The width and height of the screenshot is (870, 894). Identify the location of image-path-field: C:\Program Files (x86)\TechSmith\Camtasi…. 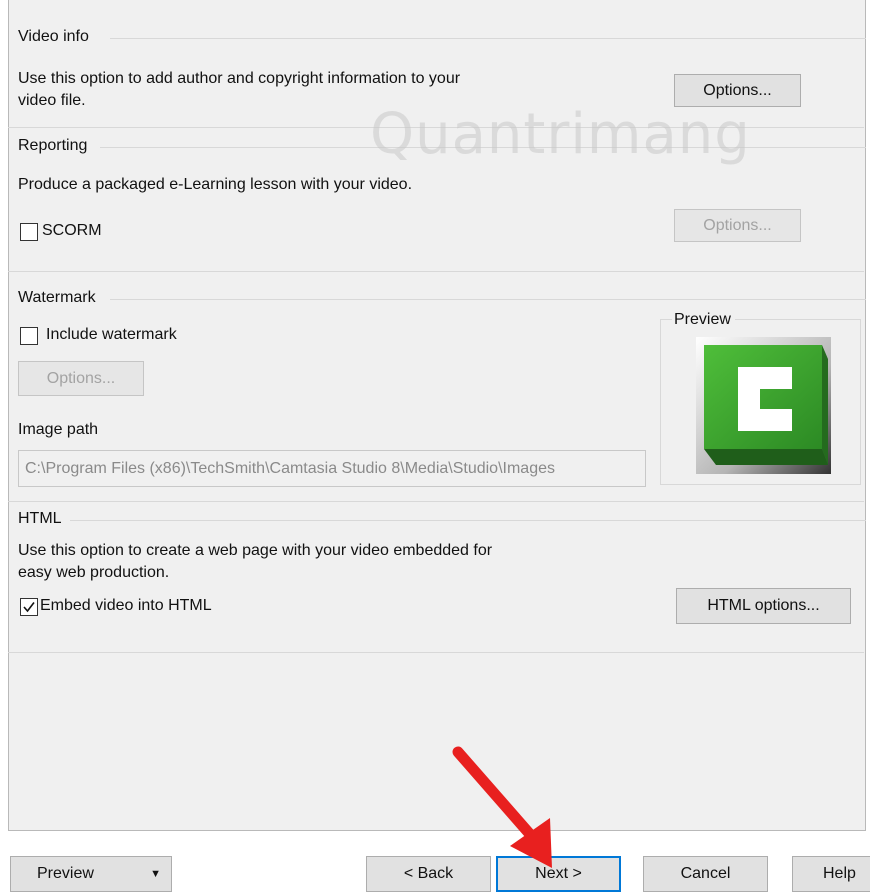
(332, 468).